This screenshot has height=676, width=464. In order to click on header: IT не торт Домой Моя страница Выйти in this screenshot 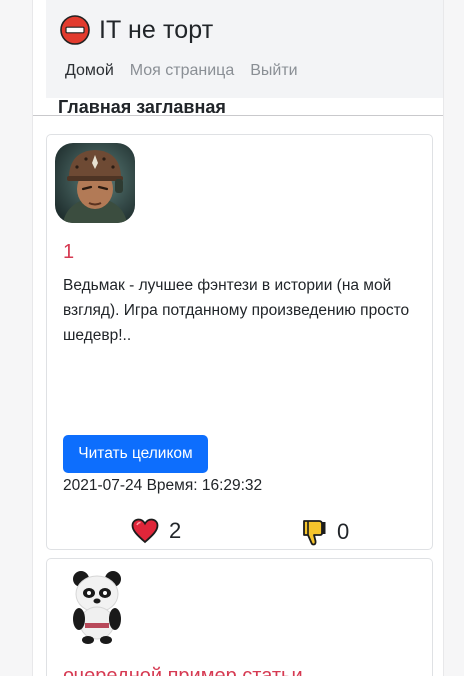, I will do `click(244, 49)`.